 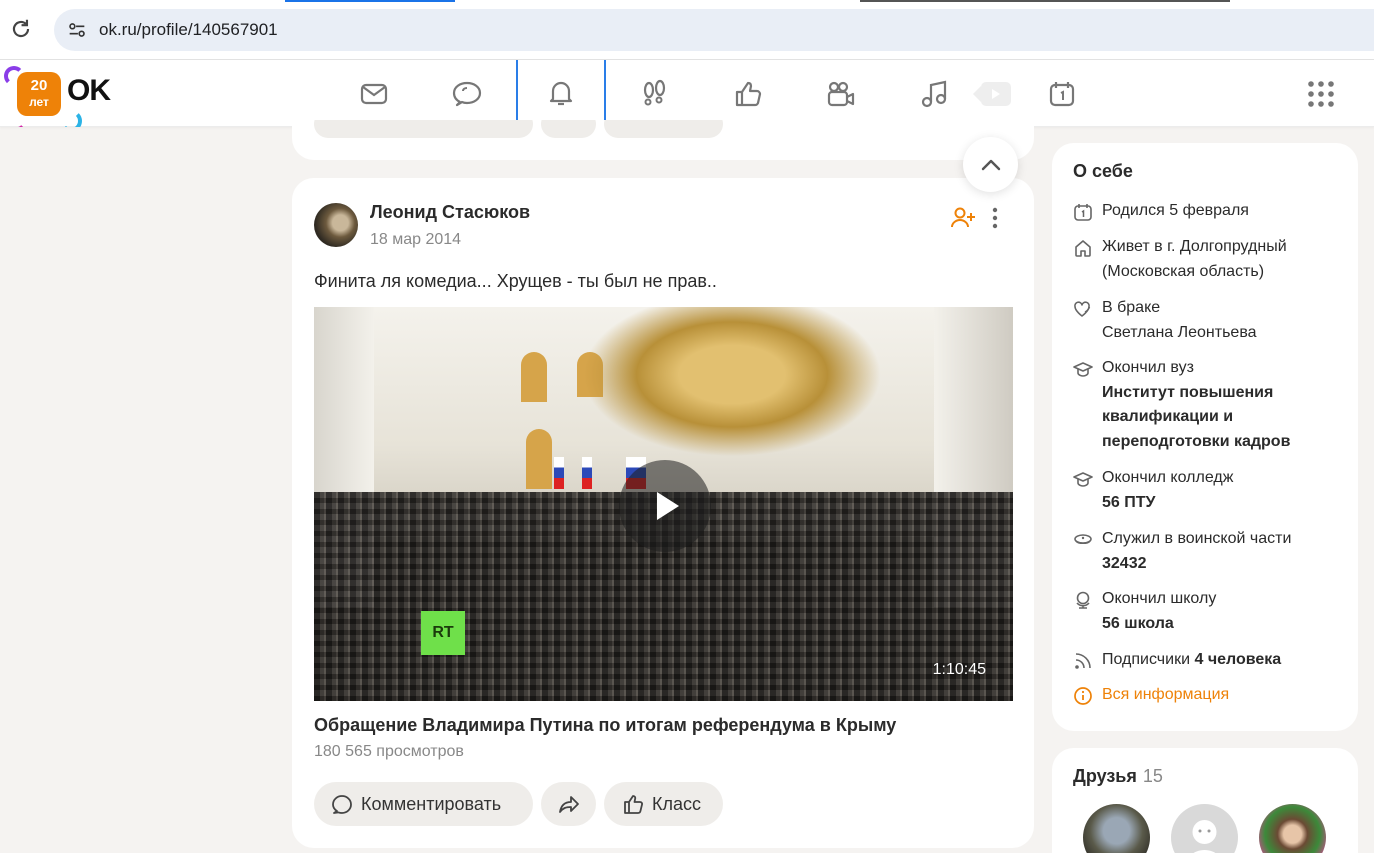 I want to click on share-button, so click(x=568, y=804).